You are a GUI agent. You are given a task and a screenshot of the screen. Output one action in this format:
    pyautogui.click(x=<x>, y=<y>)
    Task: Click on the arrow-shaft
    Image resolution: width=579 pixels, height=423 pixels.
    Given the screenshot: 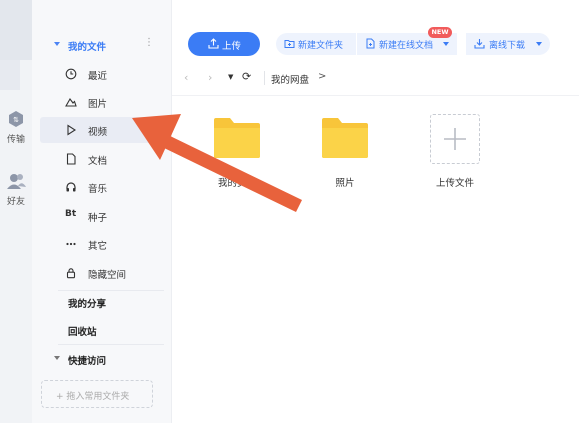 What is the action you would take?
    pyautogui.click(x=231, y=173)
    